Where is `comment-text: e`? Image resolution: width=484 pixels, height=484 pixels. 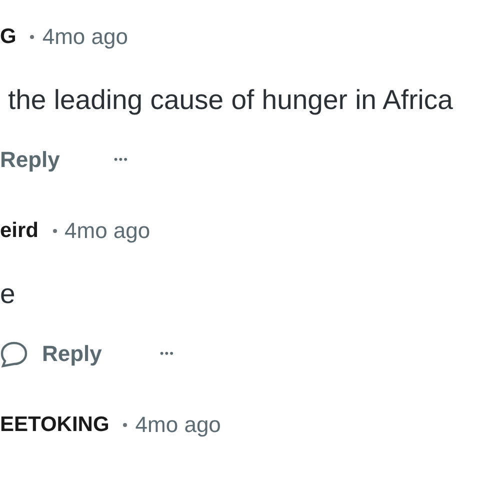
comment-text: e is located at coordinates (8, 294).